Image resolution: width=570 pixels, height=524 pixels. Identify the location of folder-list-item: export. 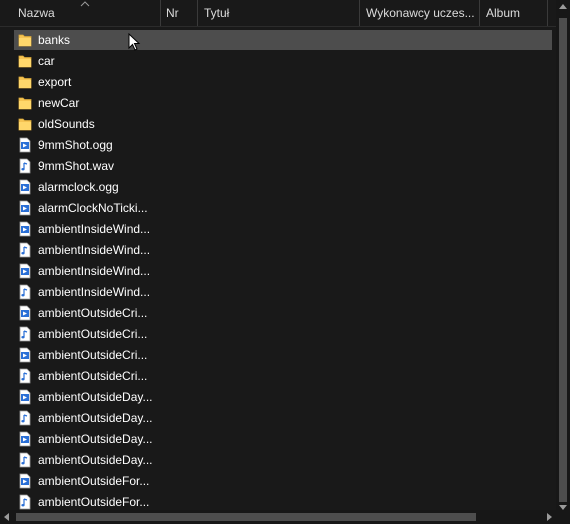
(283, 82).